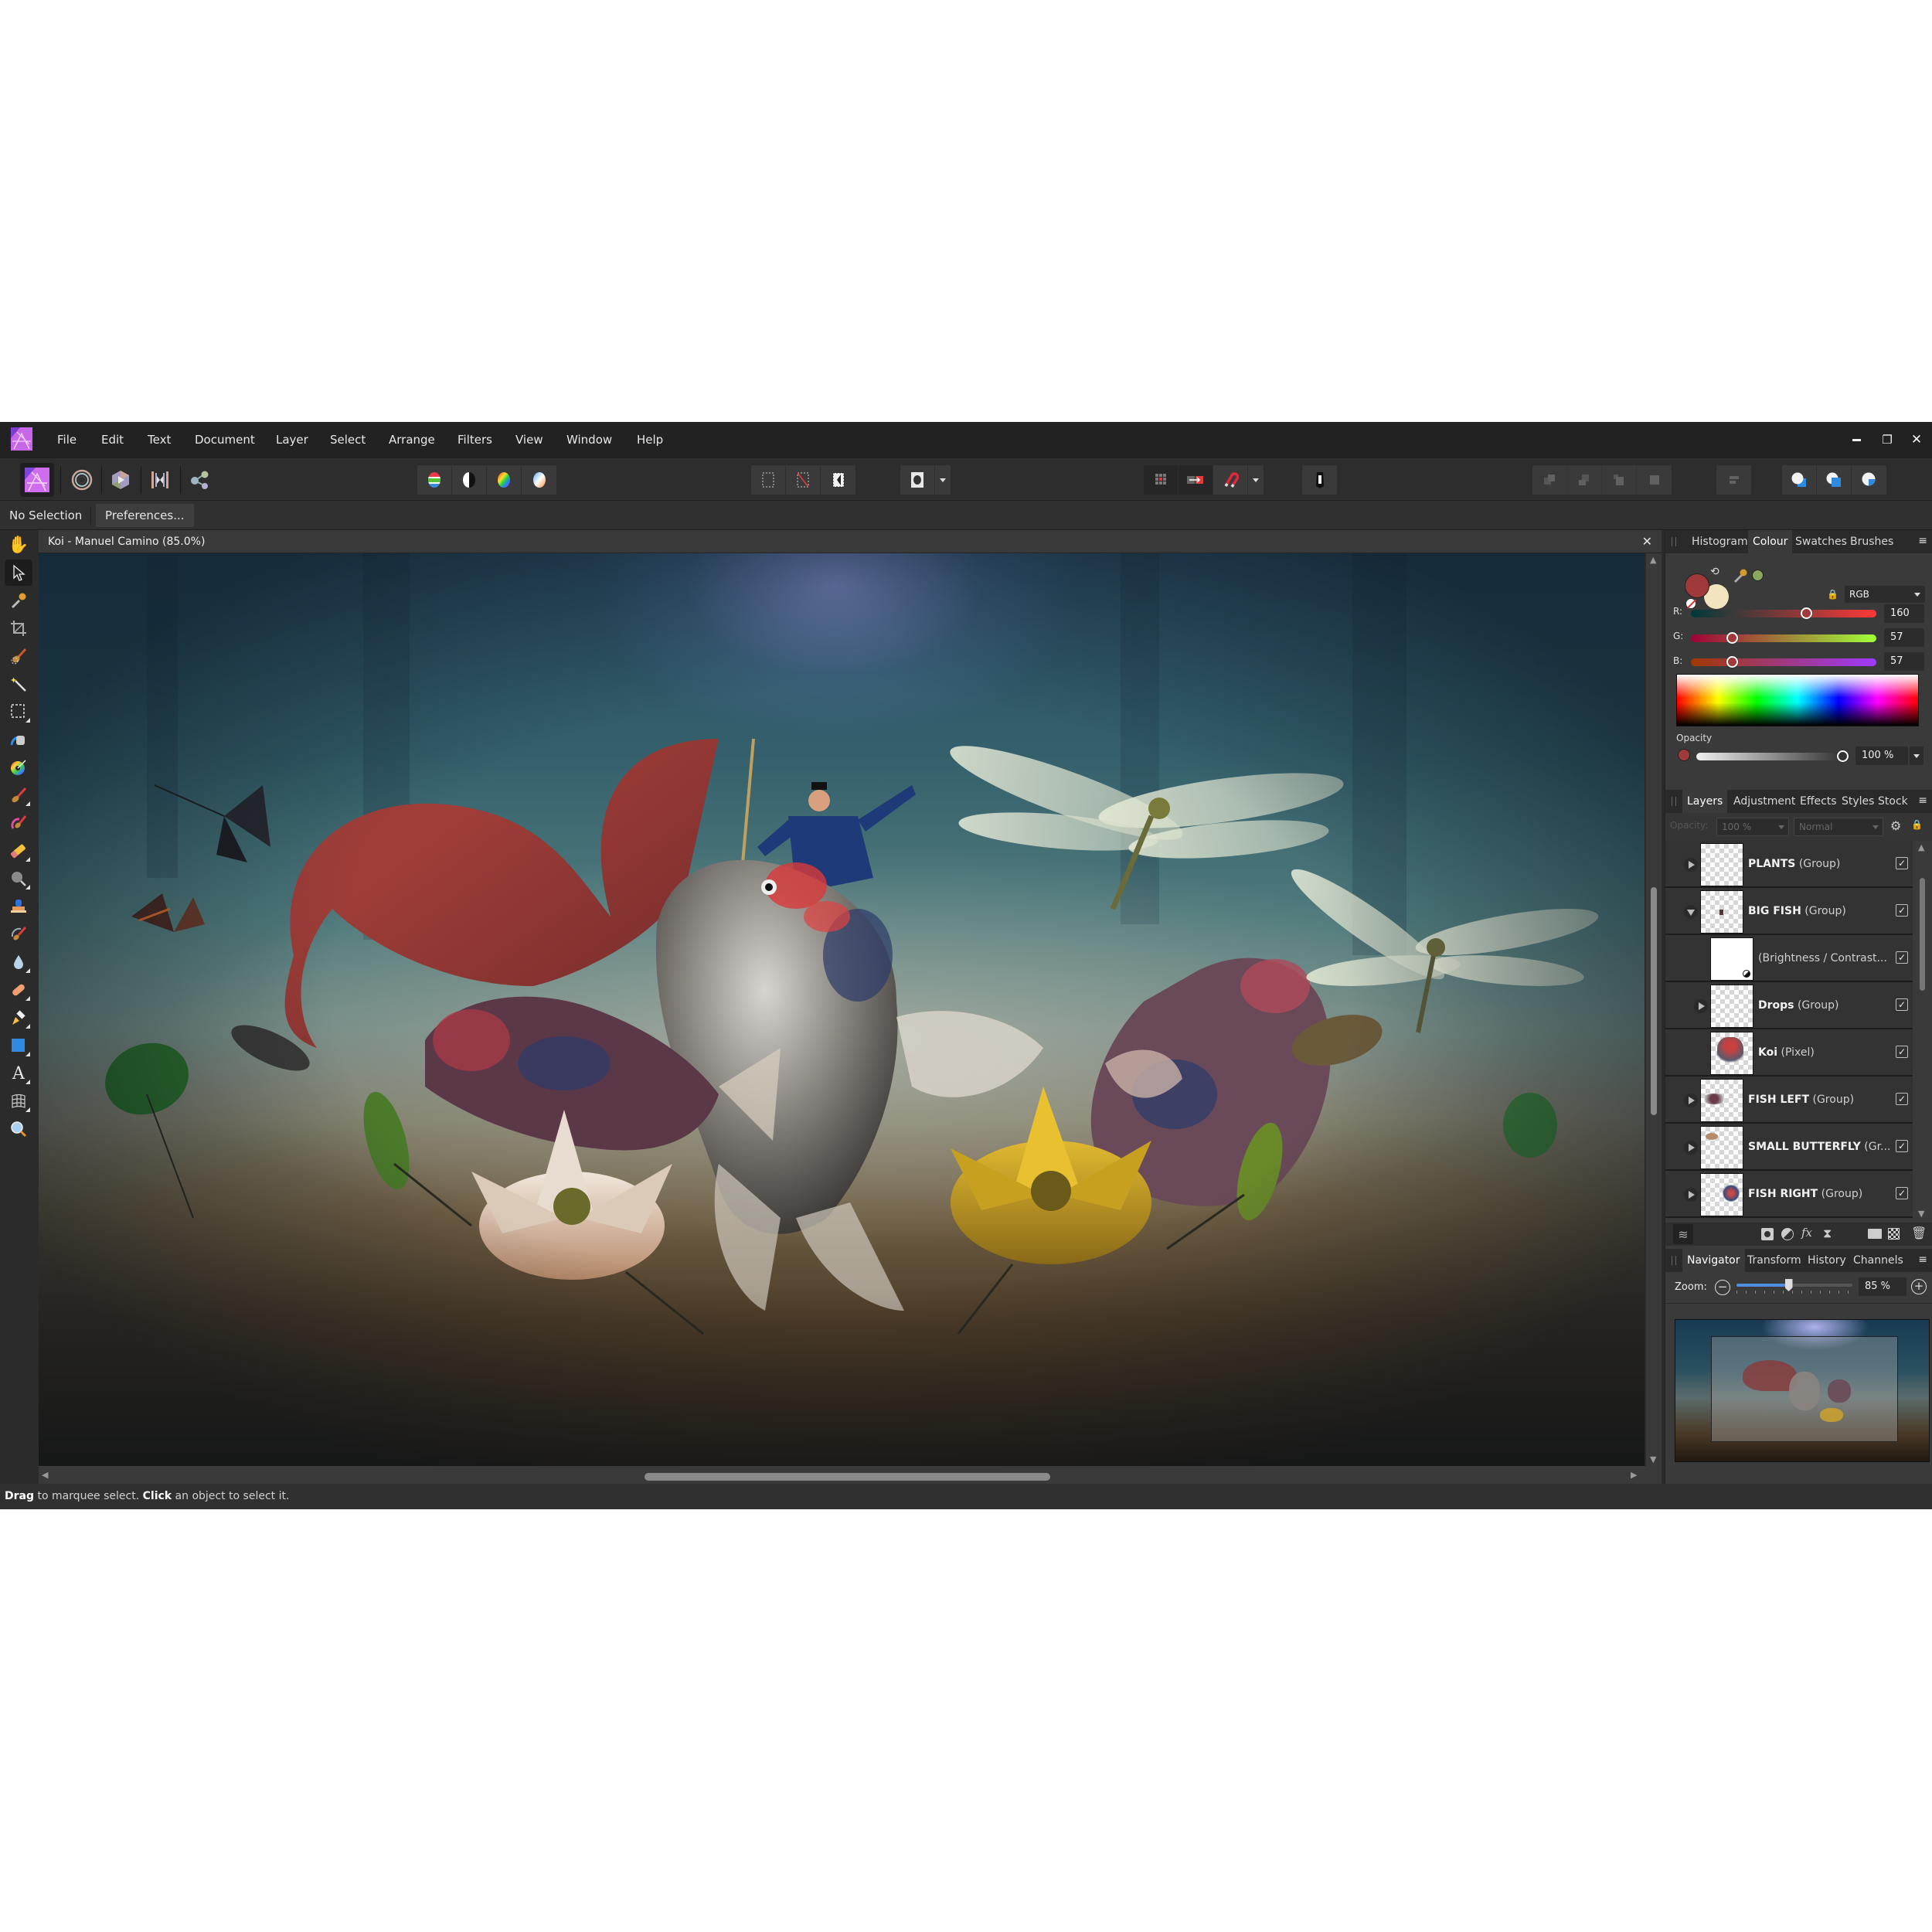 The width and height of the screenshot is (1932, 1932). I want to click on green-value-field: 57, so click(1904, 638).